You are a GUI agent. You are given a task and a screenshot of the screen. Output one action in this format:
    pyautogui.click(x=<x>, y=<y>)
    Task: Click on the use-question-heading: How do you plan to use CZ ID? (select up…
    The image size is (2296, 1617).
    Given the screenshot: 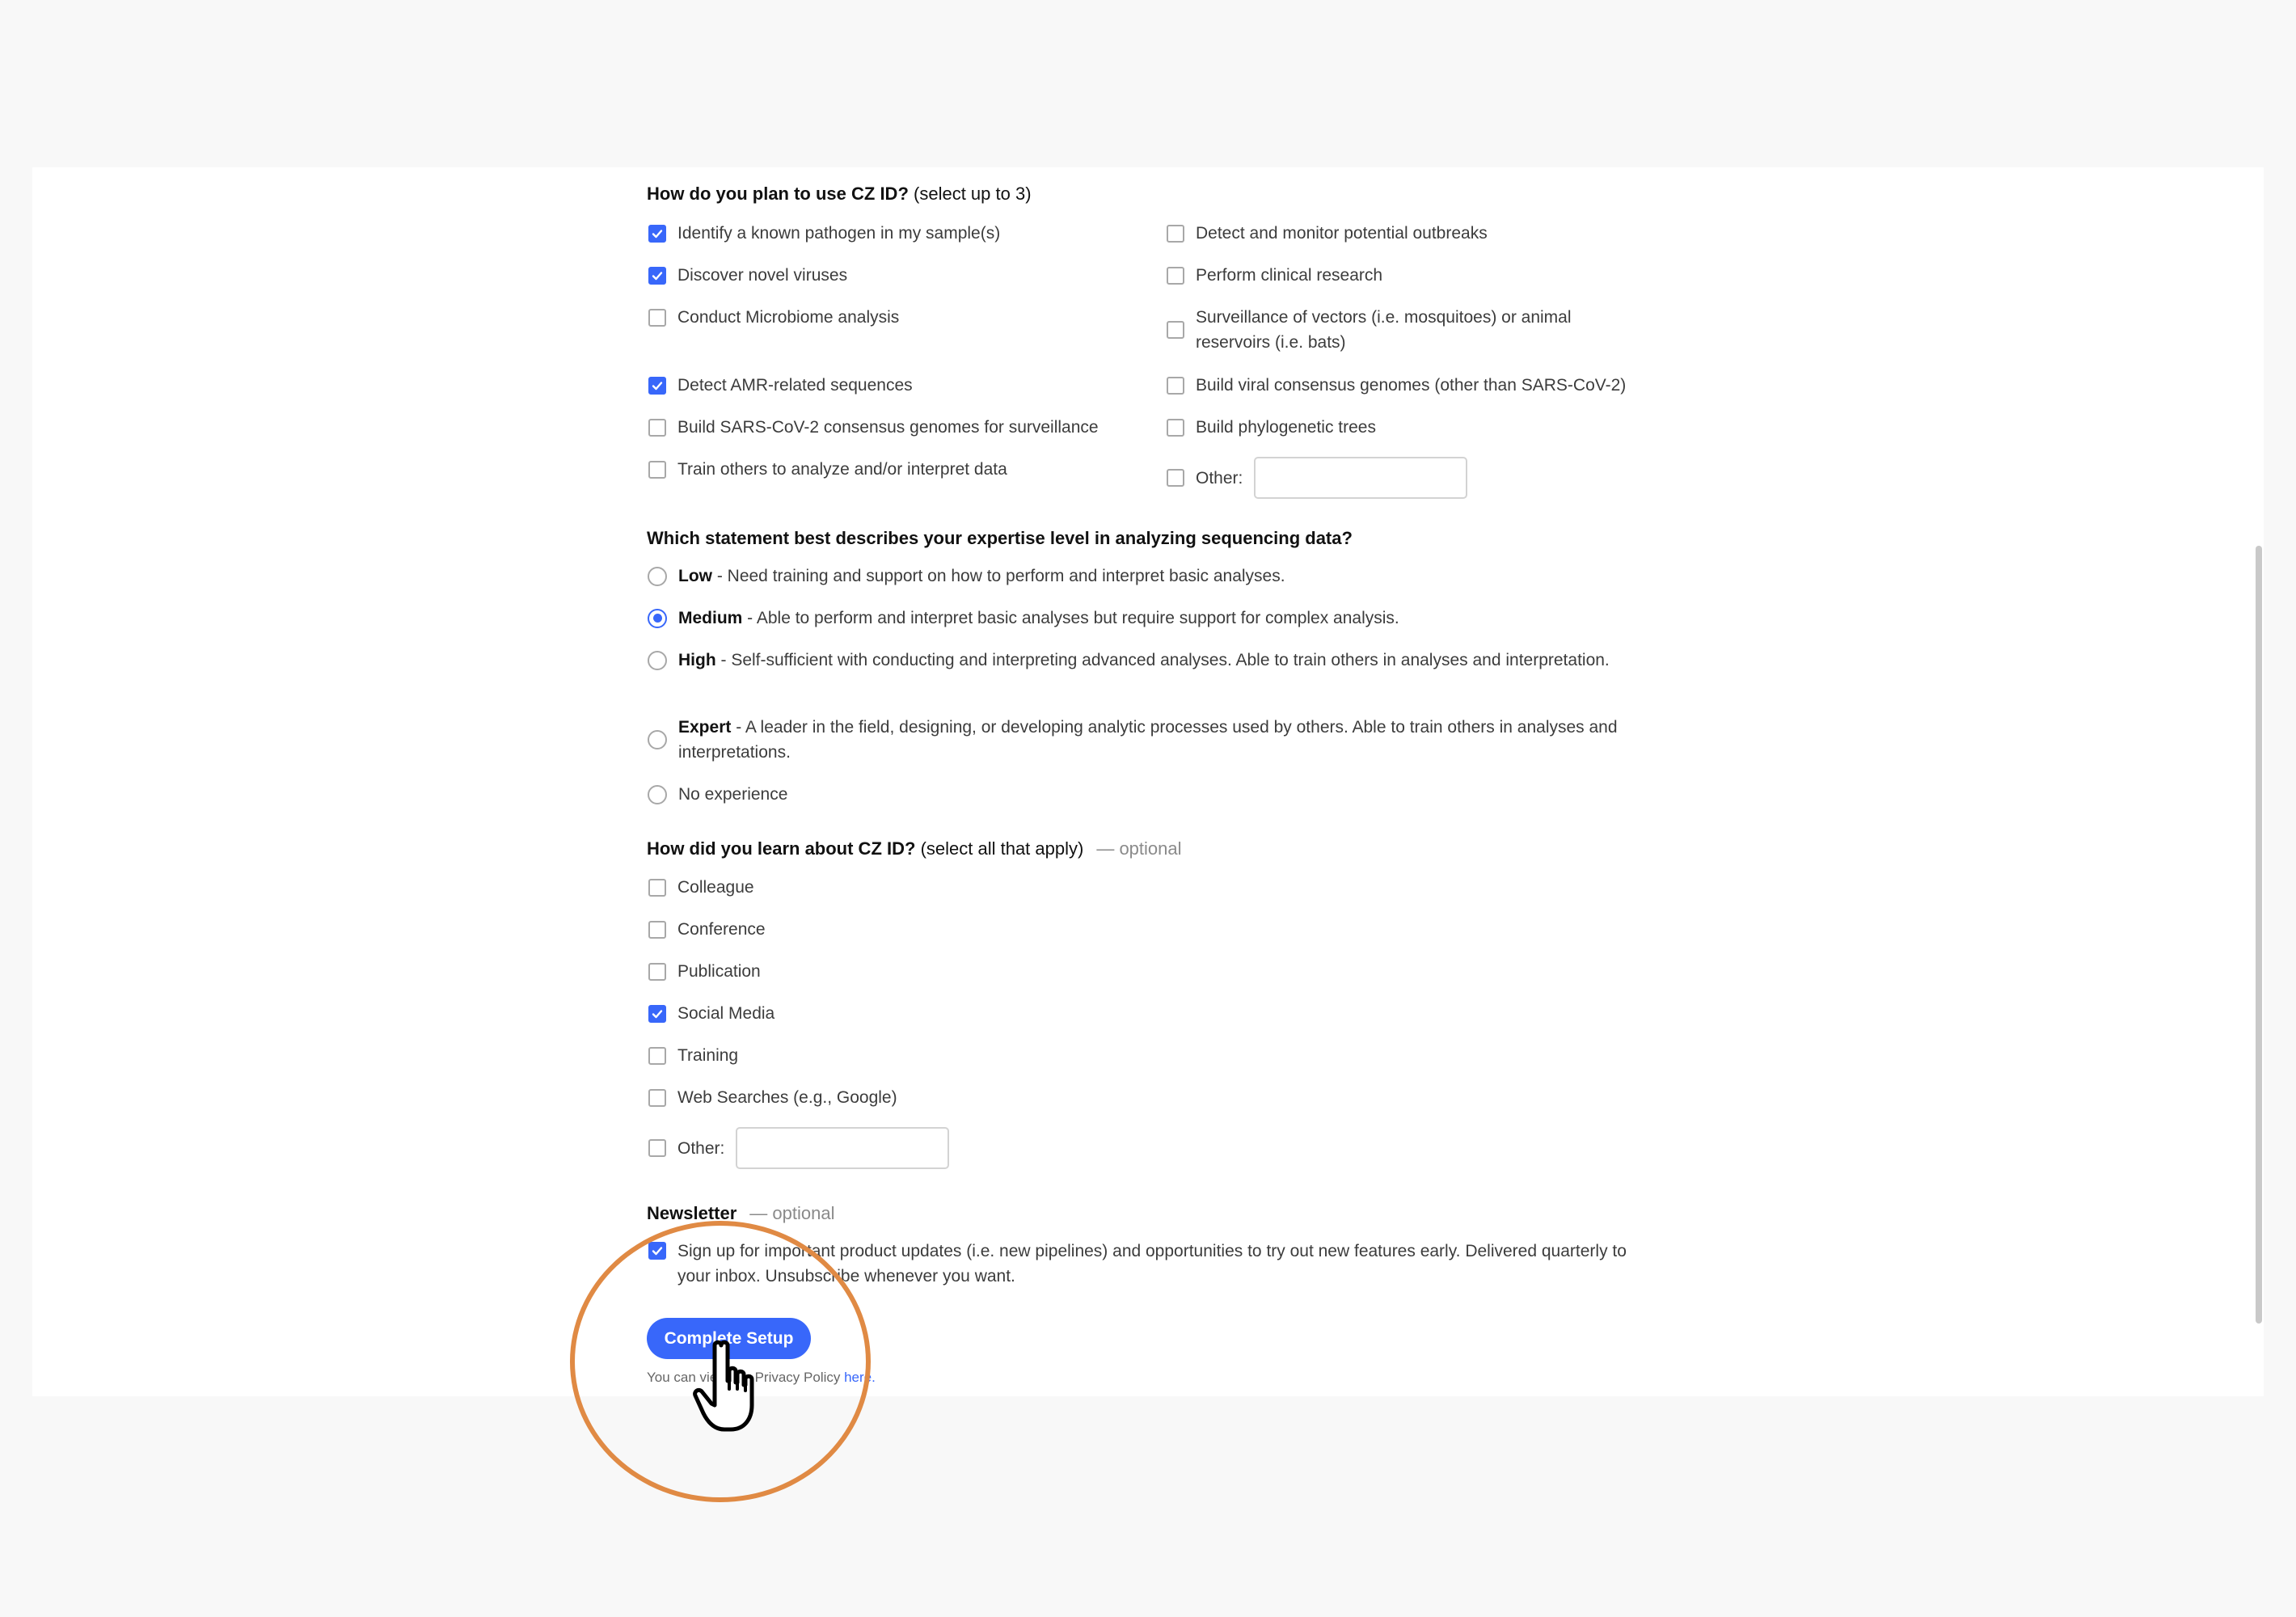 What is the action you would take?
    pyautogui.click(x=839, y=194)
    